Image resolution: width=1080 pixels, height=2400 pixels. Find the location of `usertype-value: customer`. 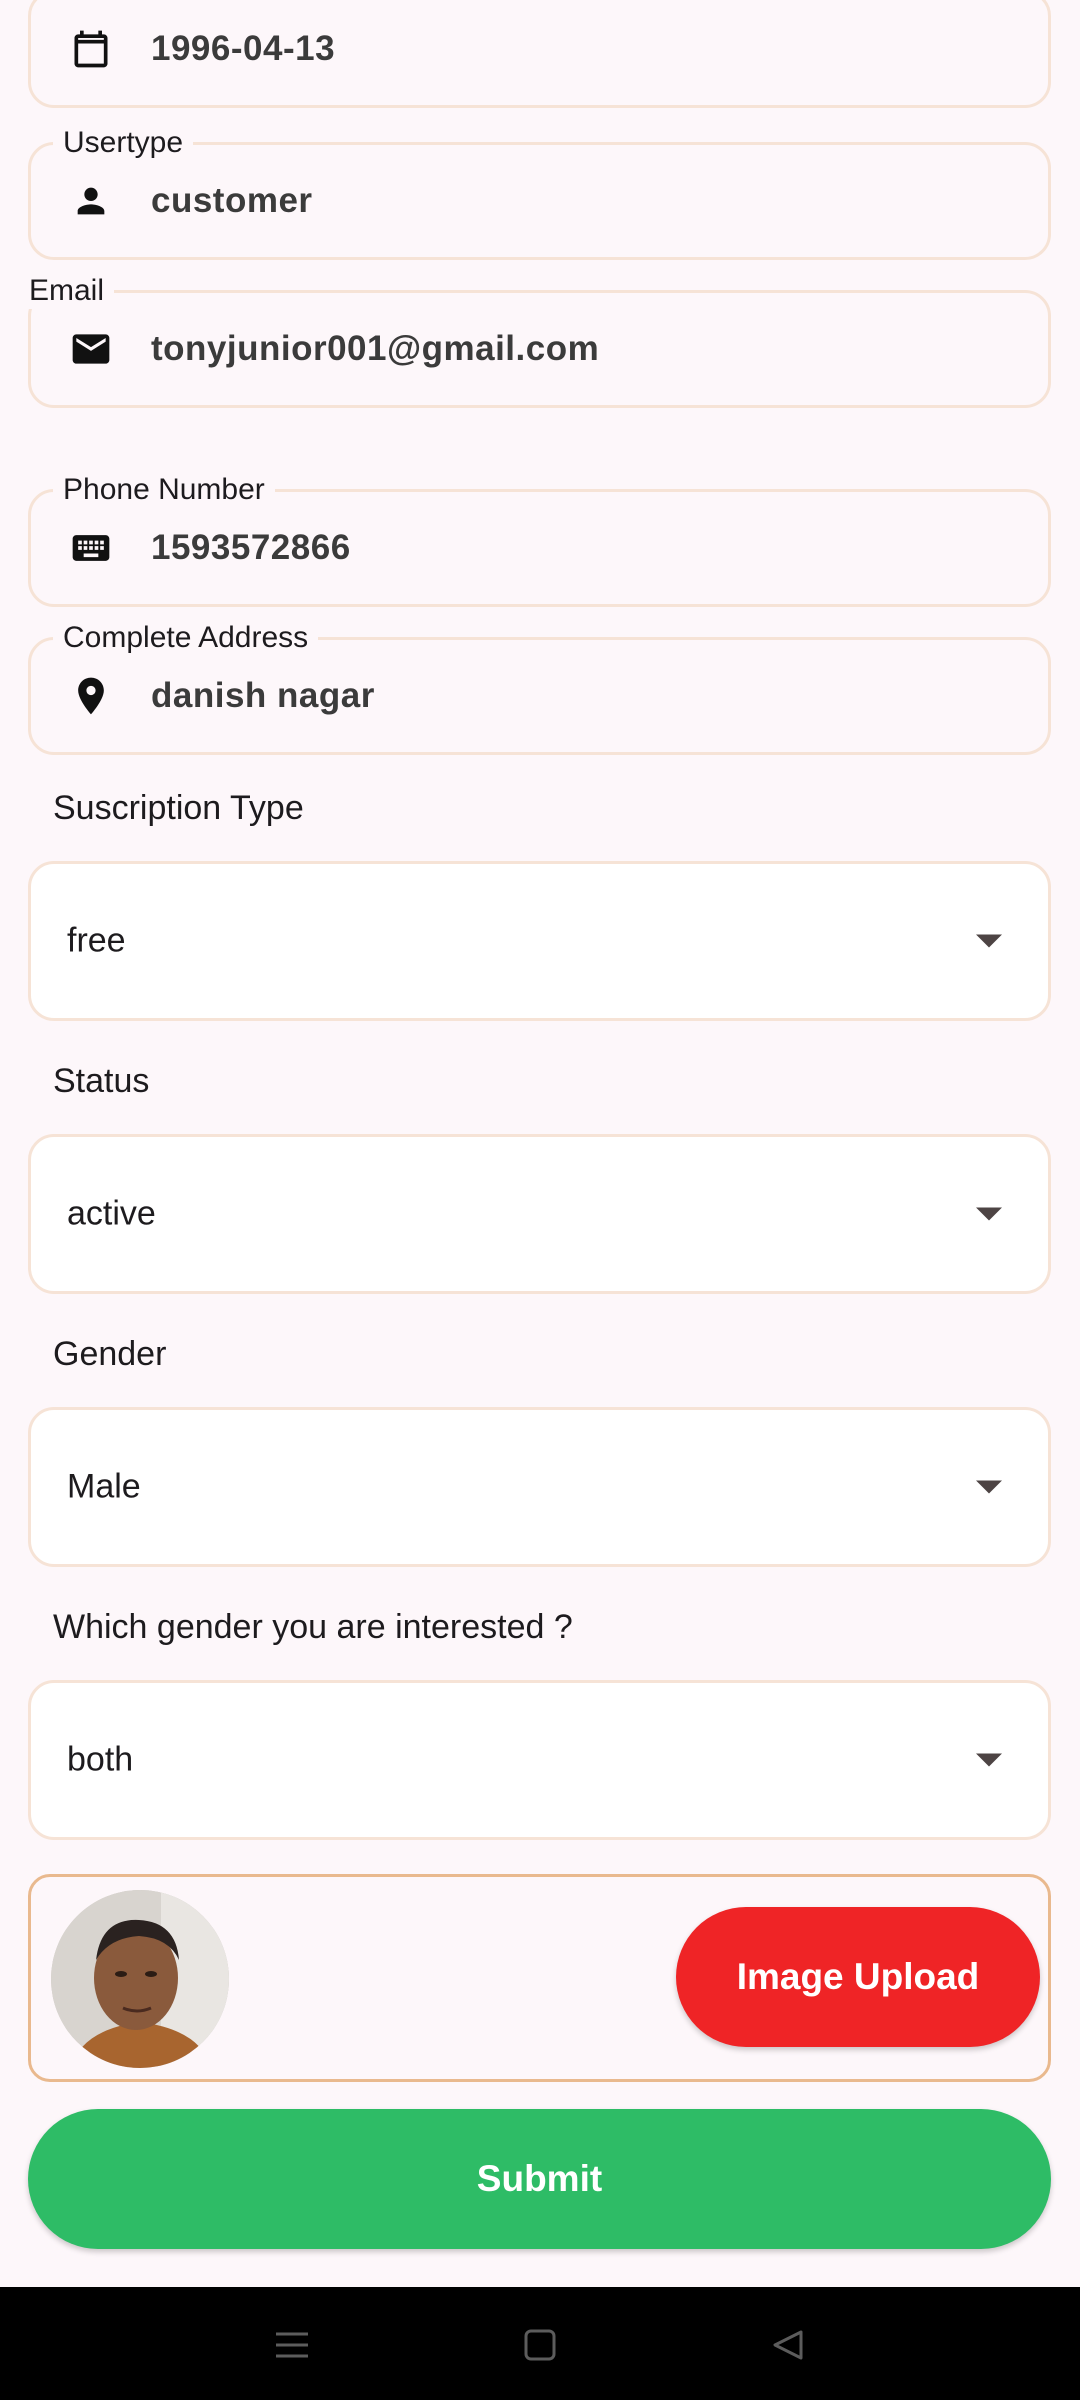

usertype-value: customer is located at coordinates (232, 200).